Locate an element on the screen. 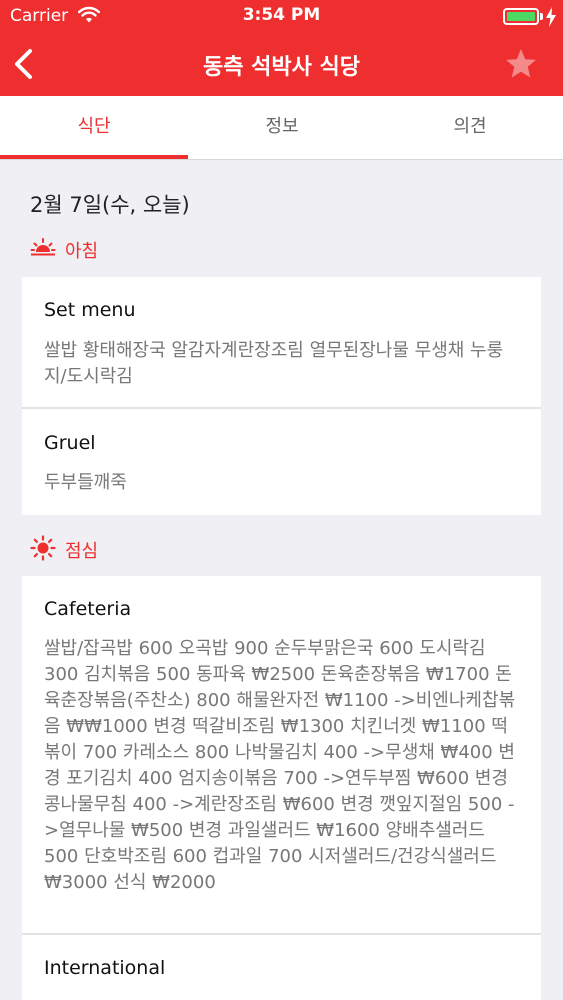  tab-info: 정보 is located at coordinates (282, 128).